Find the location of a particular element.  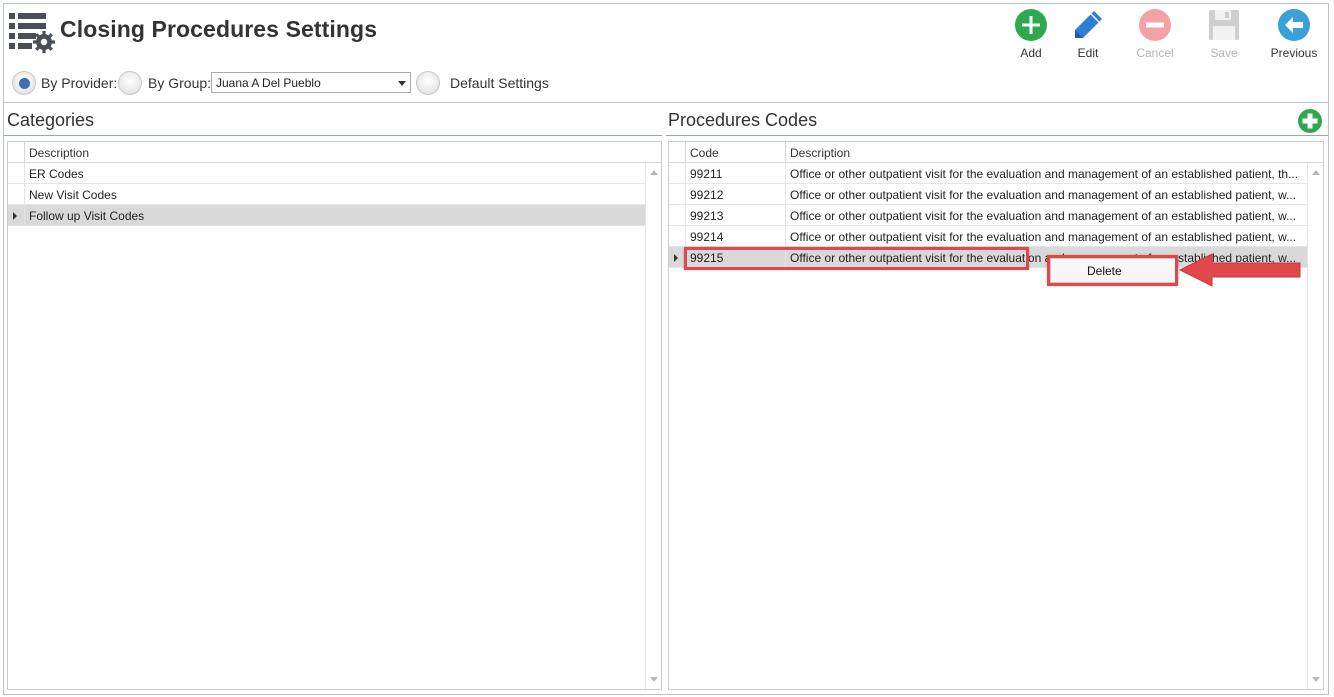

add-button: Add is located at coordinates (1031, 36).